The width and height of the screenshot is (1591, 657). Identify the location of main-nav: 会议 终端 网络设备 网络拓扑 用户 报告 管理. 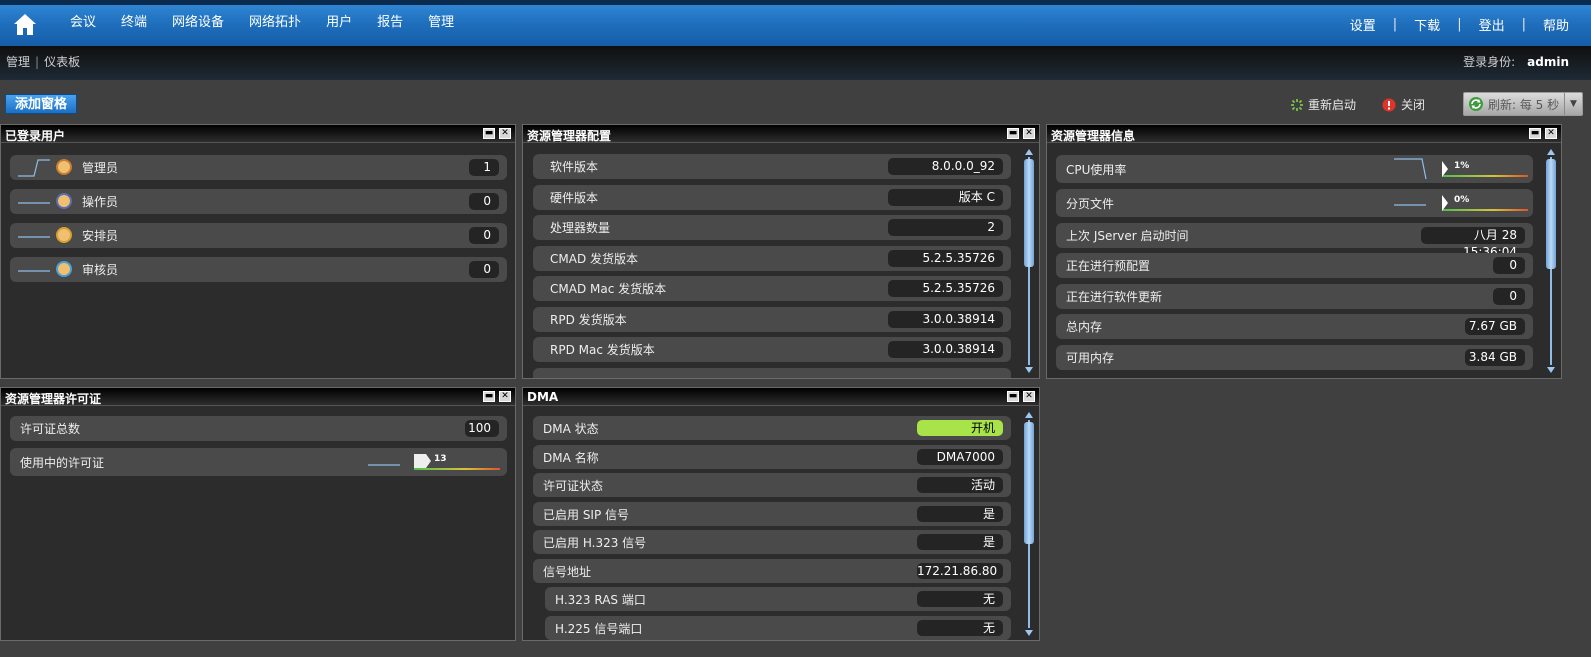
(274, 23).